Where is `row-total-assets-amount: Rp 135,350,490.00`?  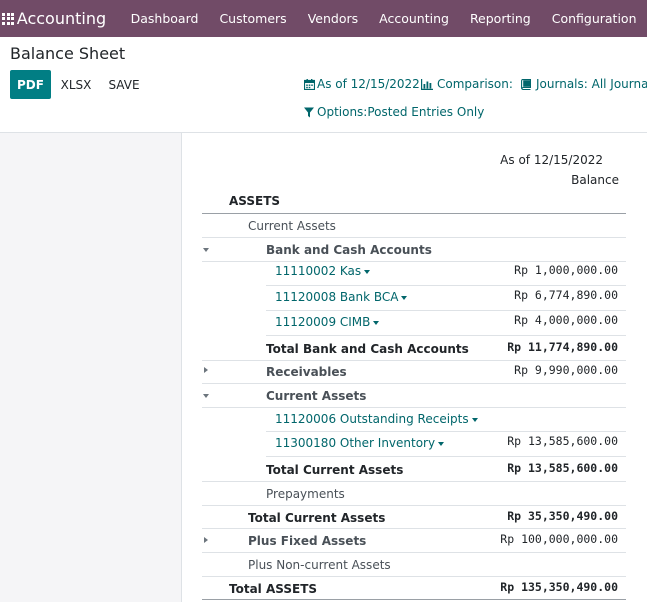
row-total-assets-amount: Rp 135,350,490.00 is located at coordinates (559, 587).